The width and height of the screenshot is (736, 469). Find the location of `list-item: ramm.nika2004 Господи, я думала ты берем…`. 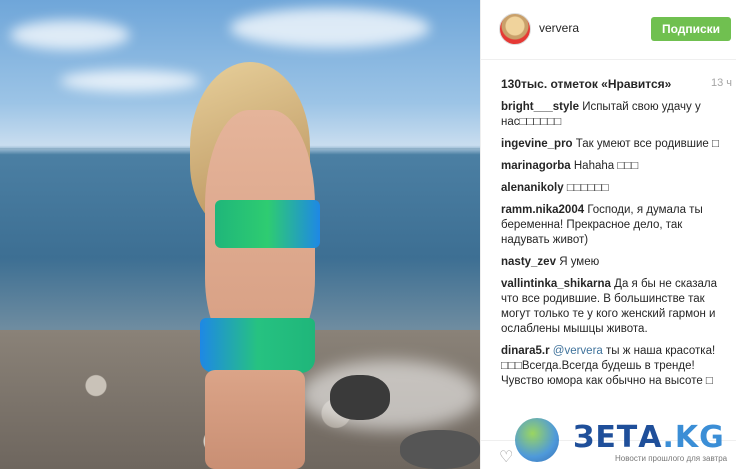

list-item: ramm.nika2004 Господи, я думала ты берем… is located at coordinates (616, 225).